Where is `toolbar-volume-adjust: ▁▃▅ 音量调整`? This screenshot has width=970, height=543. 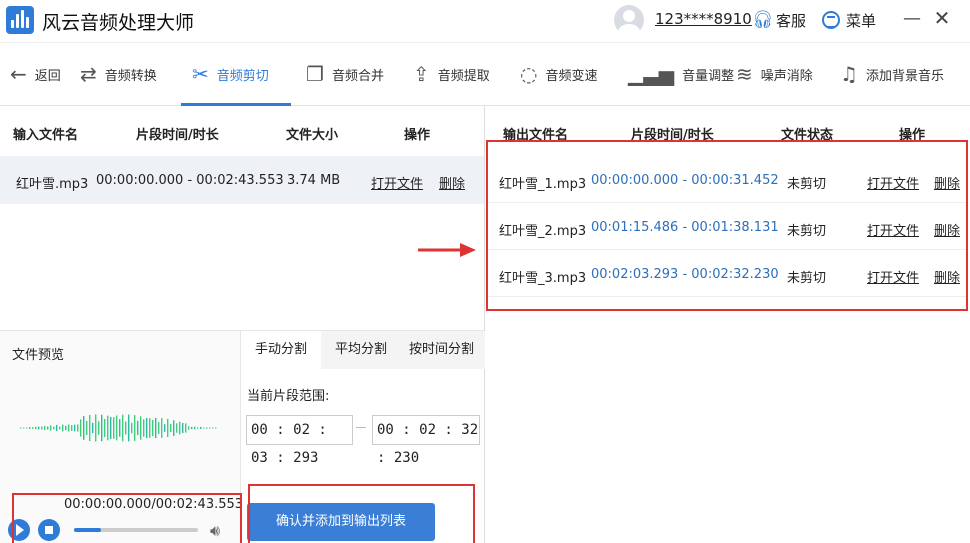
toolbar-volume-adjust: ▁▃▅ 音量调整 is located at coordinates (681, 74).